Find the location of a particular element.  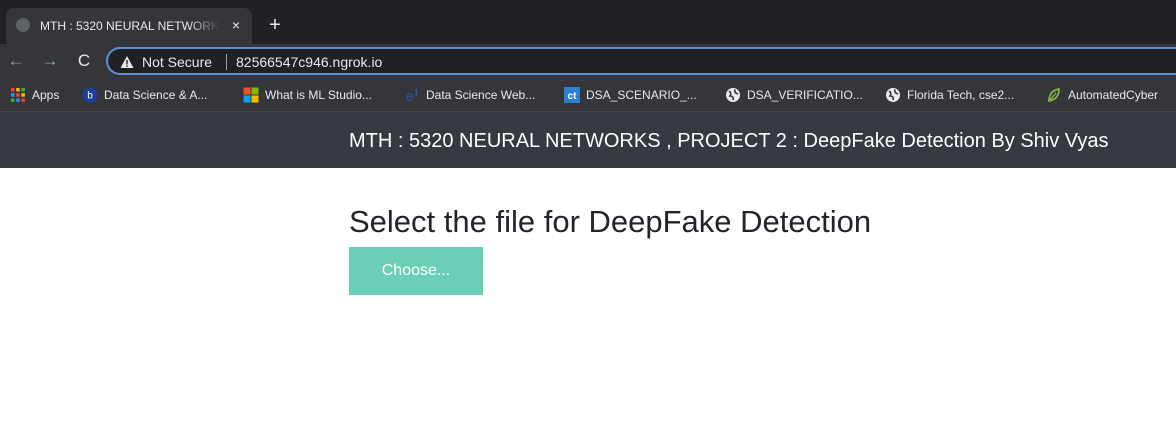

not-secure-label: Not Secure is located at coordinates (177, 62).